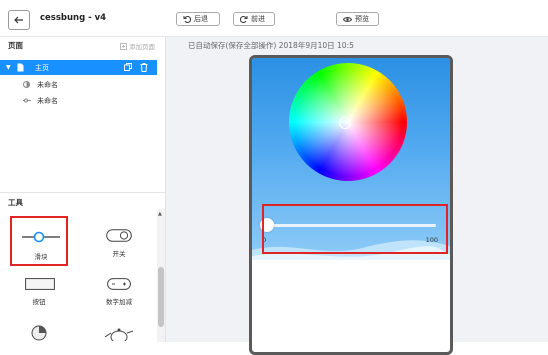 The image size is (548, 355). I want to click on tool-label: 按钮, so click(39, 302).